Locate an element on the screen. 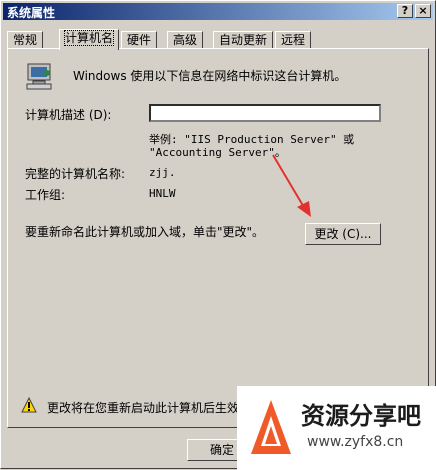 Image resolution: width=436 pixels, height=470 pixels. annotation-arrow-icon is located at coordinates (291, 185).